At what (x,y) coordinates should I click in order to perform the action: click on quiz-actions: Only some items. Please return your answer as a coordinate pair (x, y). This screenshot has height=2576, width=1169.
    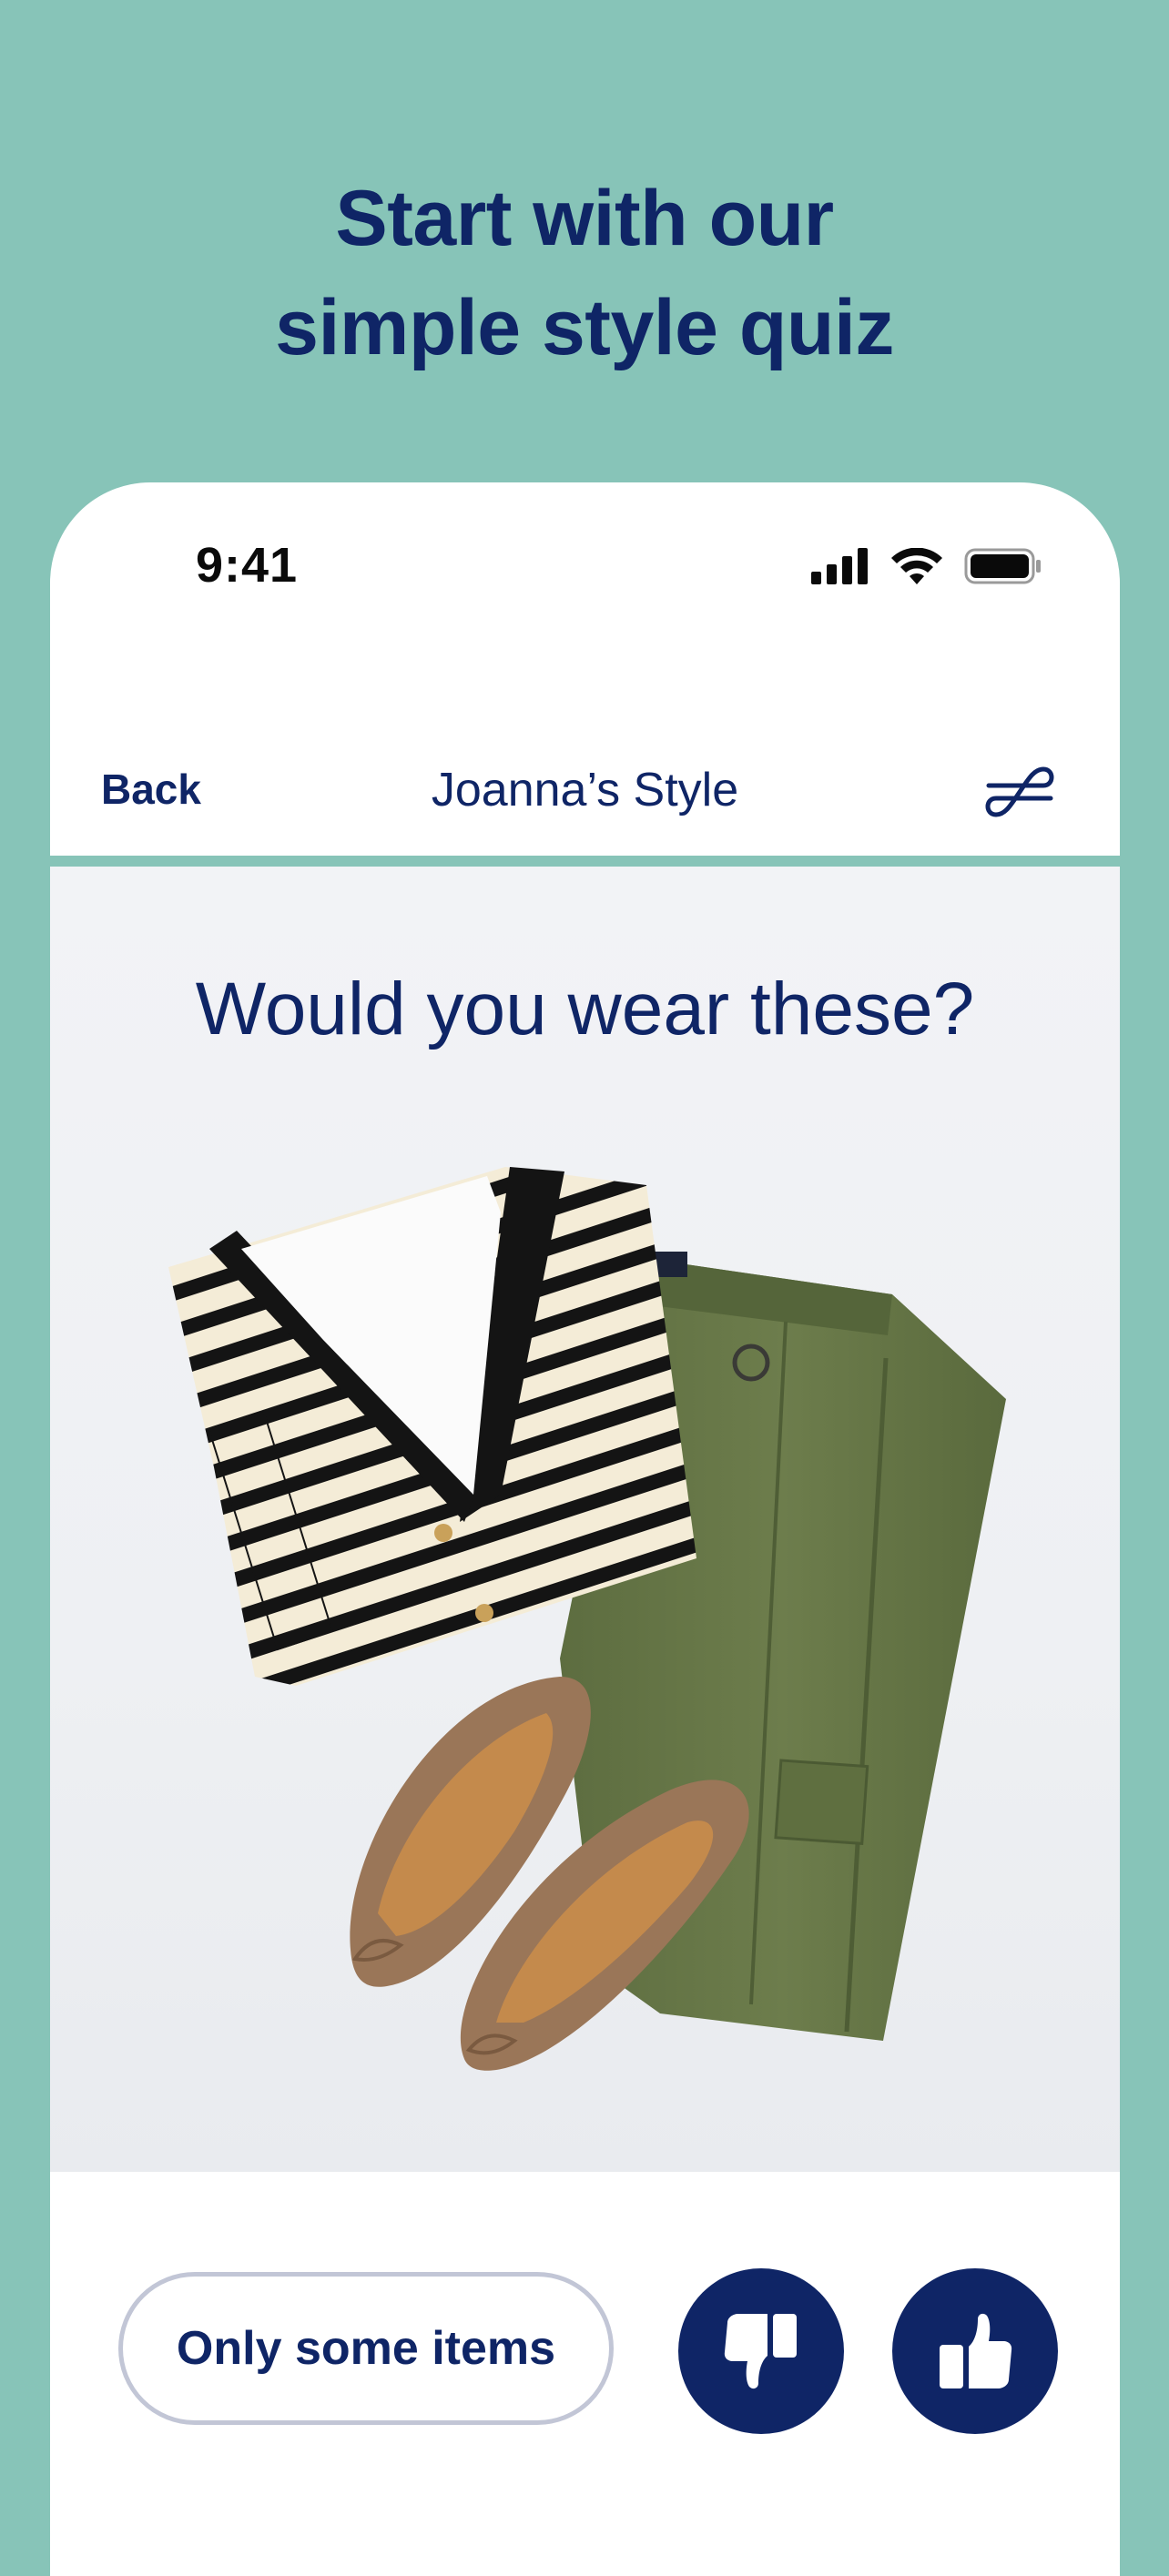
    Looking at the image, I should click on (585, 2374).